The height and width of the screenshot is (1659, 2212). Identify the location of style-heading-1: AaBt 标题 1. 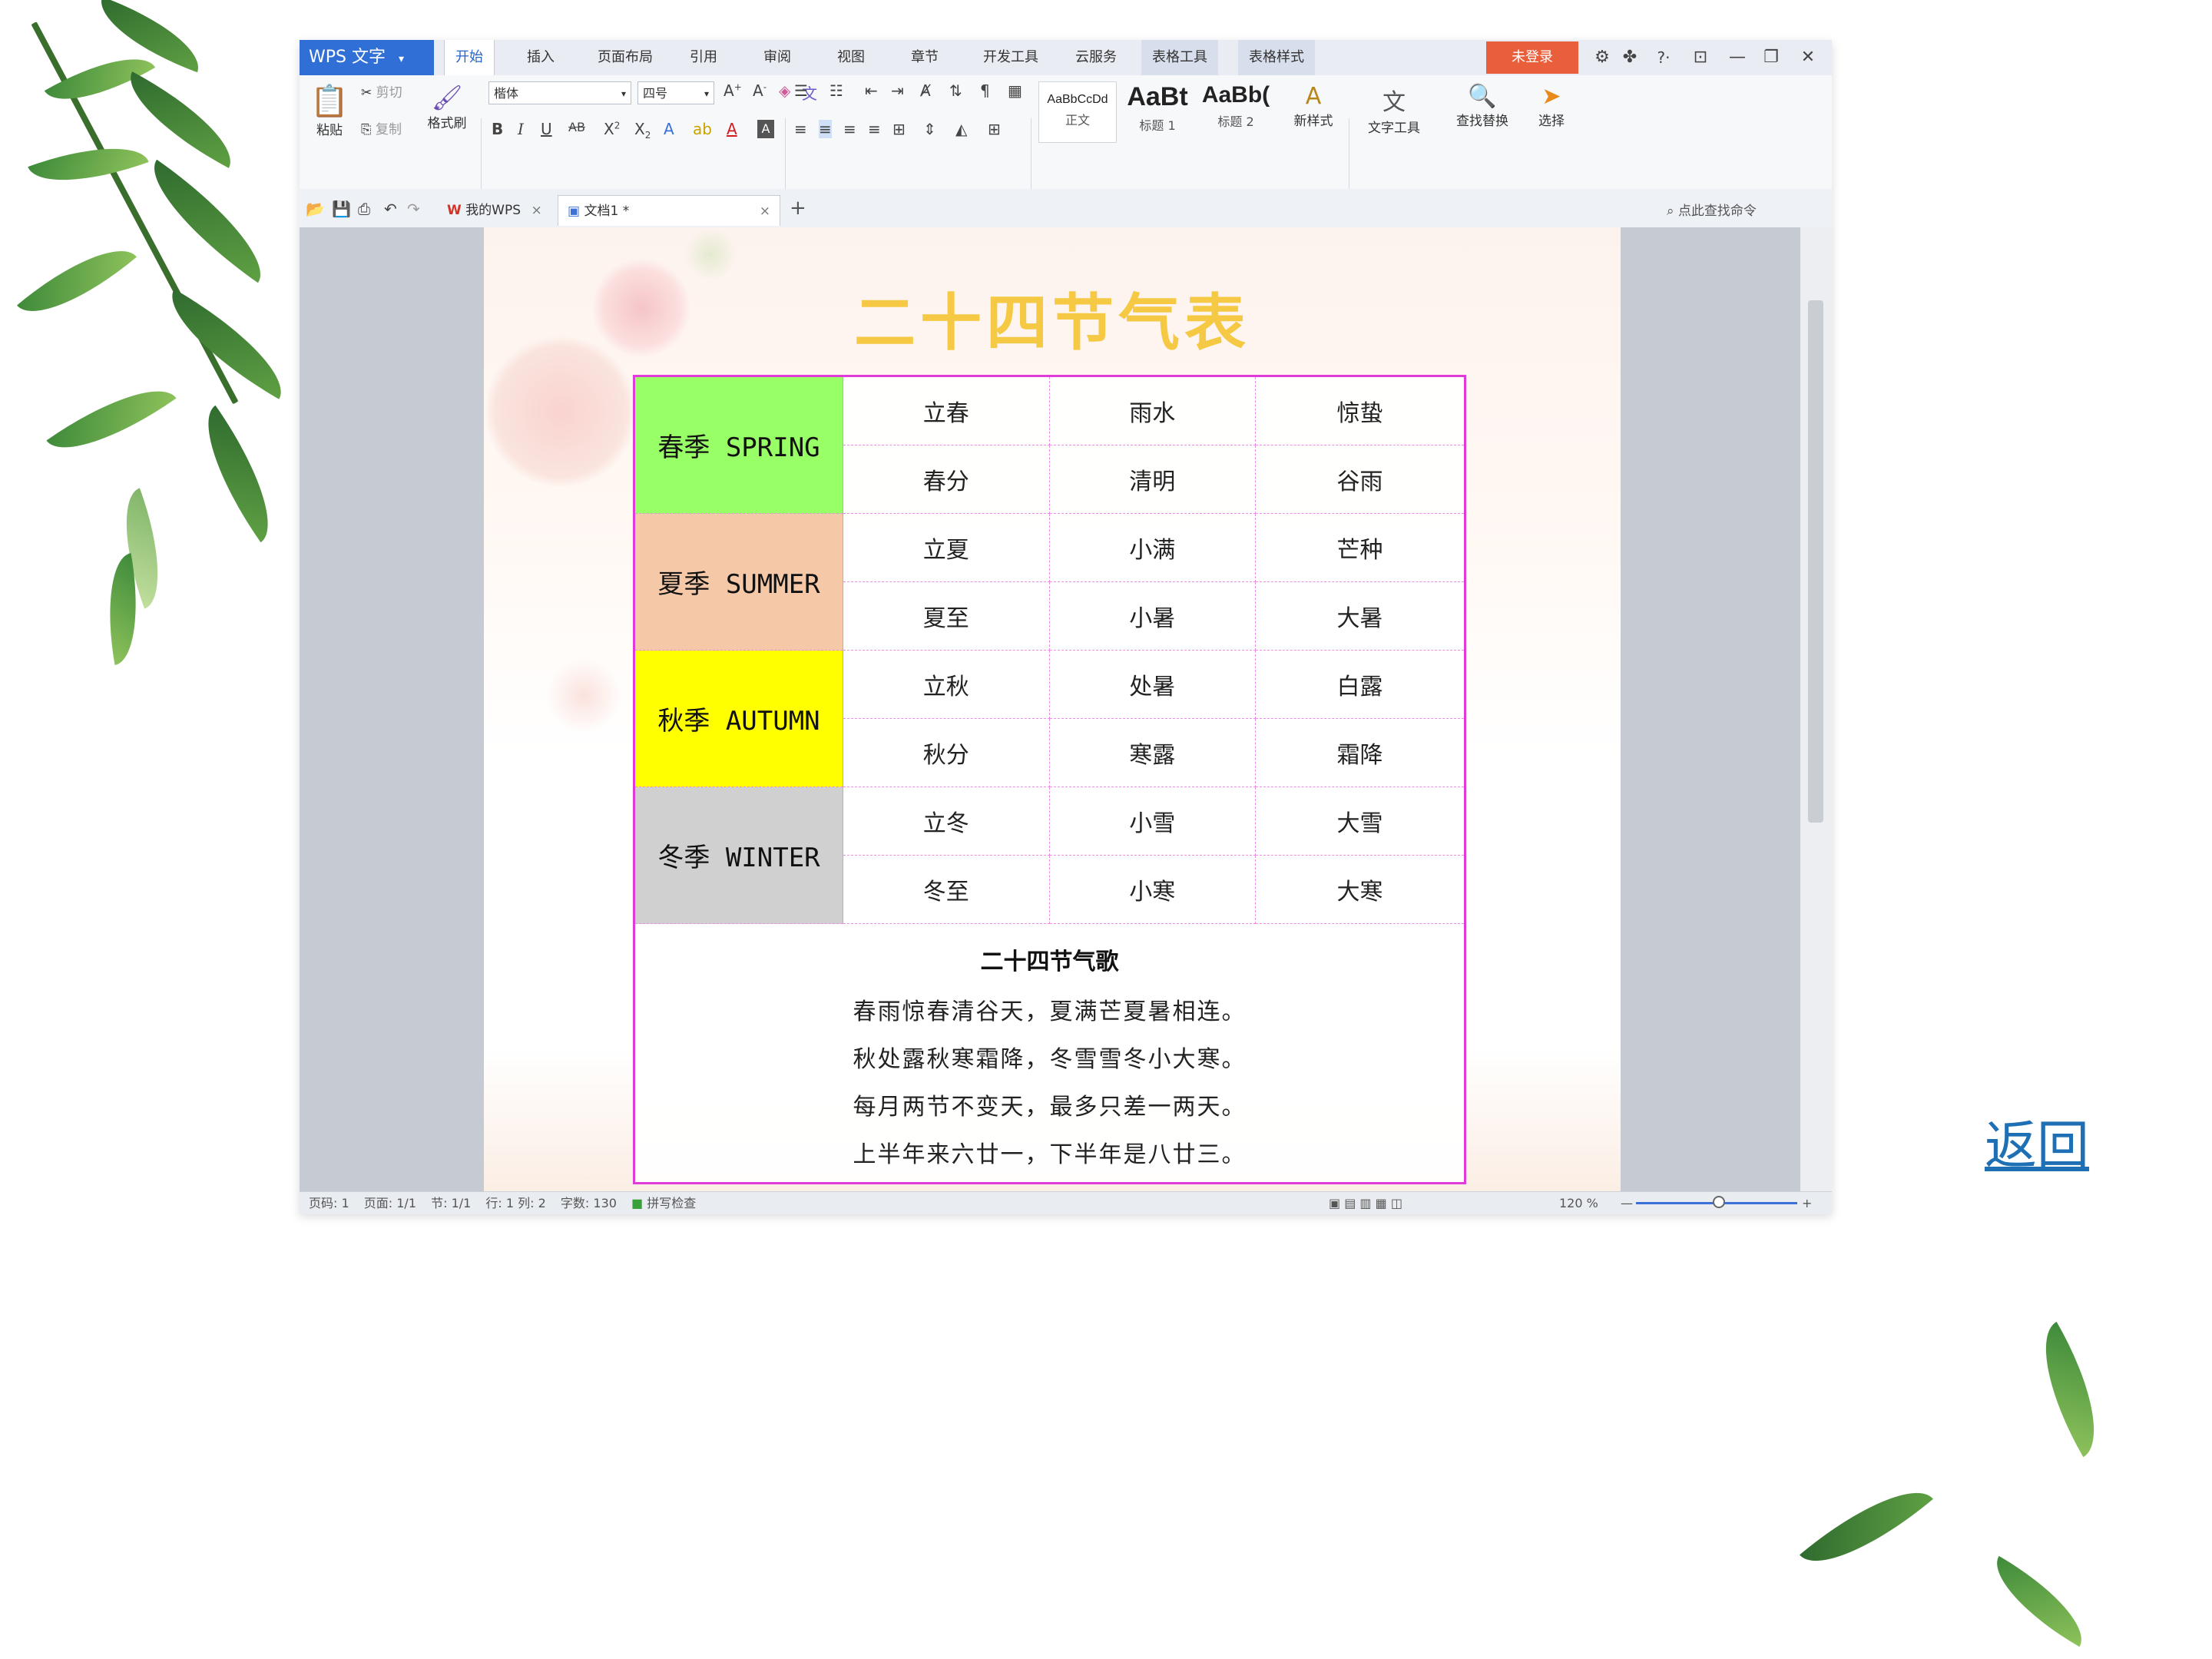
(1158, 112).